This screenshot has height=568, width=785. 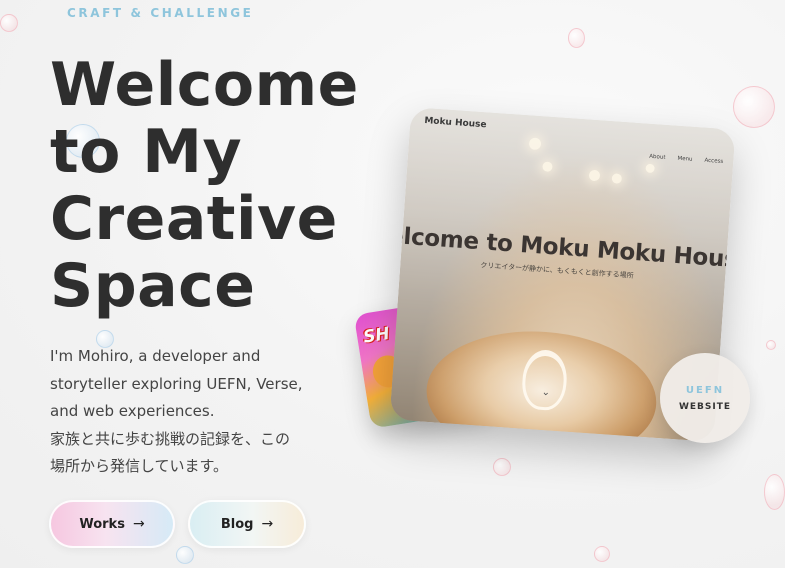 What do you see at coordinates (132, 411) in the screenshot?
I see `hero-intro-line: and web experiences.` at bounding box center [132, 411].